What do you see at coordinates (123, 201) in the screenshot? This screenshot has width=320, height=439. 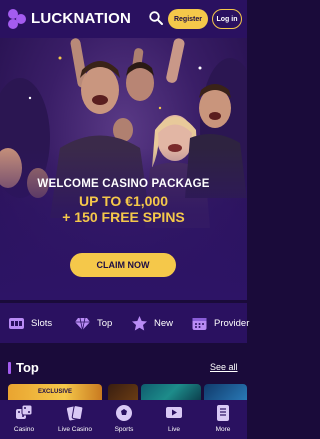 I see `promo-amount: UP TO €1,000` at bounding box center [123, 201].